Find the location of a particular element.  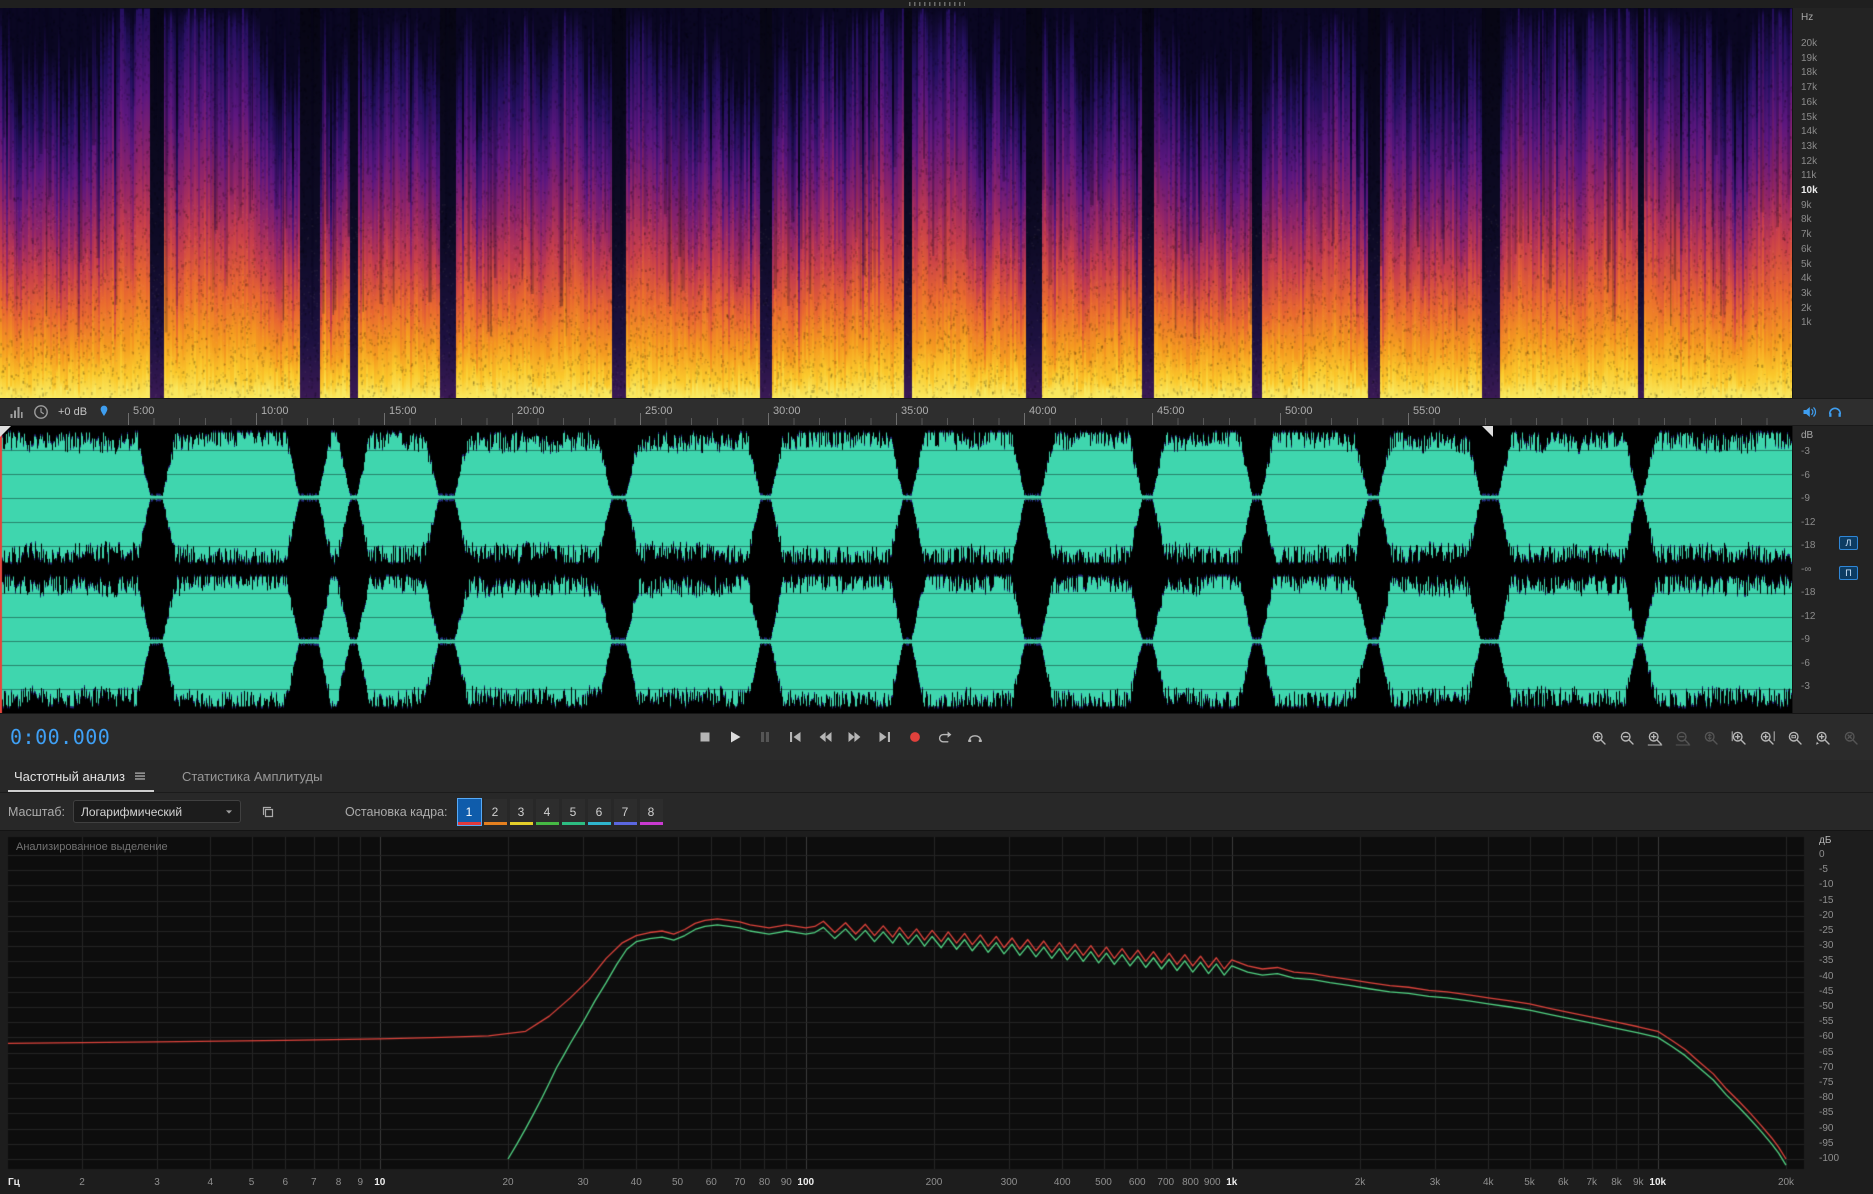

pause-button is located at coordinates (765, 737).